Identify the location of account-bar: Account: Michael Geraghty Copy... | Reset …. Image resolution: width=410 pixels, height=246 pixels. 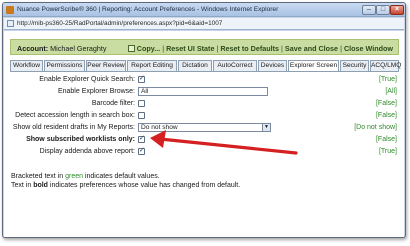
(204, 47).